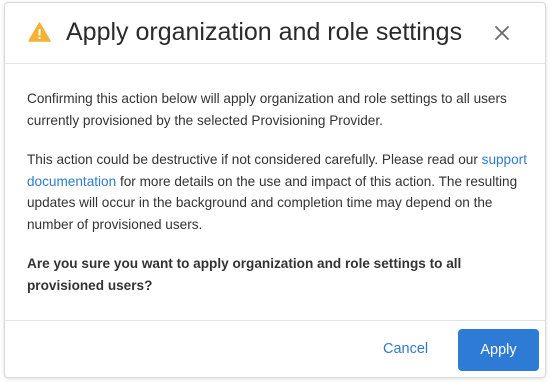  I want to click on close-icon, so click(502, 33).